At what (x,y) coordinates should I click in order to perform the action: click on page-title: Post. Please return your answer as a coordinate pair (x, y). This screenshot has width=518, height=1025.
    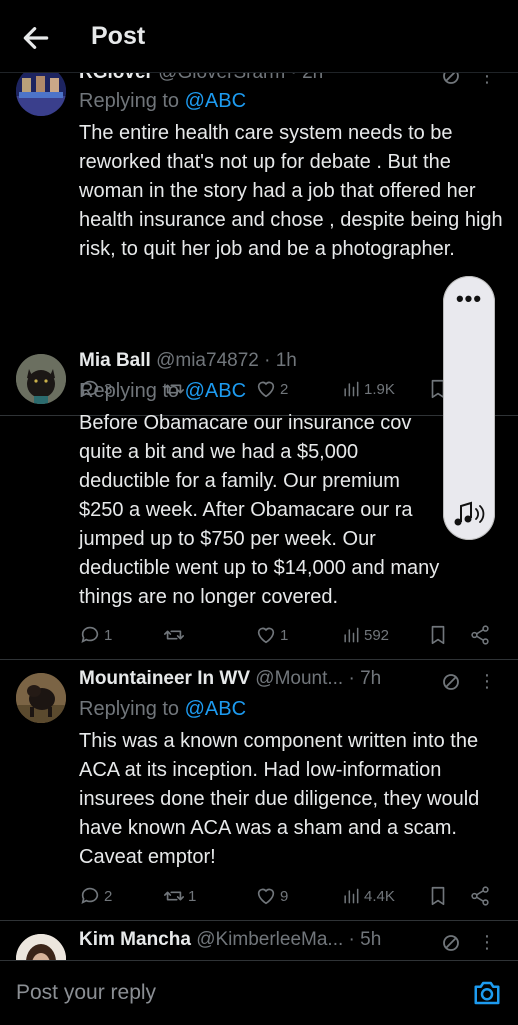
    Looking at the image, I should click on (118, 36).